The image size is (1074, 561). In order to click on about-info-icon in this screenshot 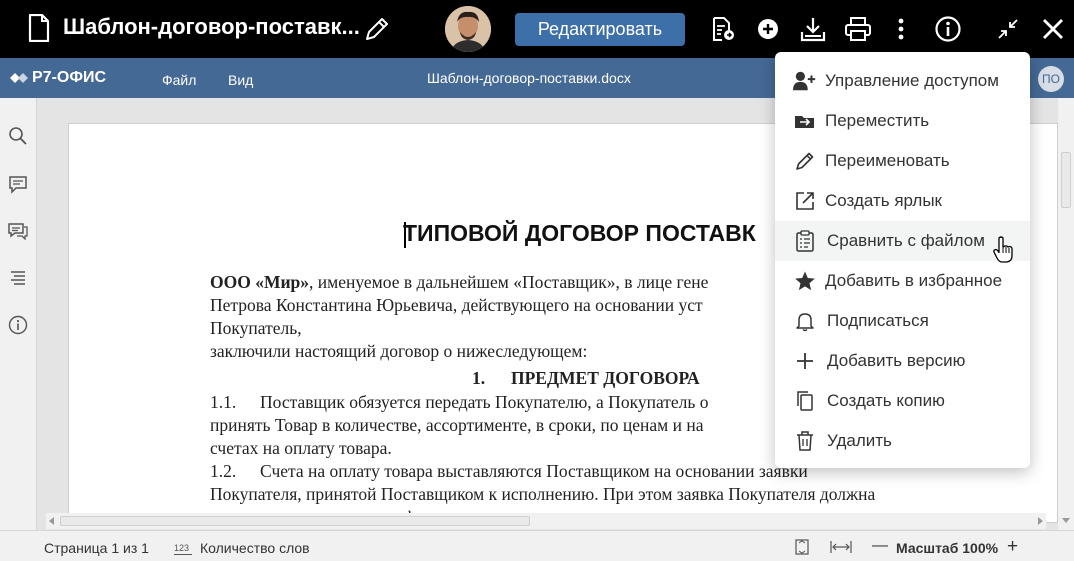, I will do `click(18, 325)`.